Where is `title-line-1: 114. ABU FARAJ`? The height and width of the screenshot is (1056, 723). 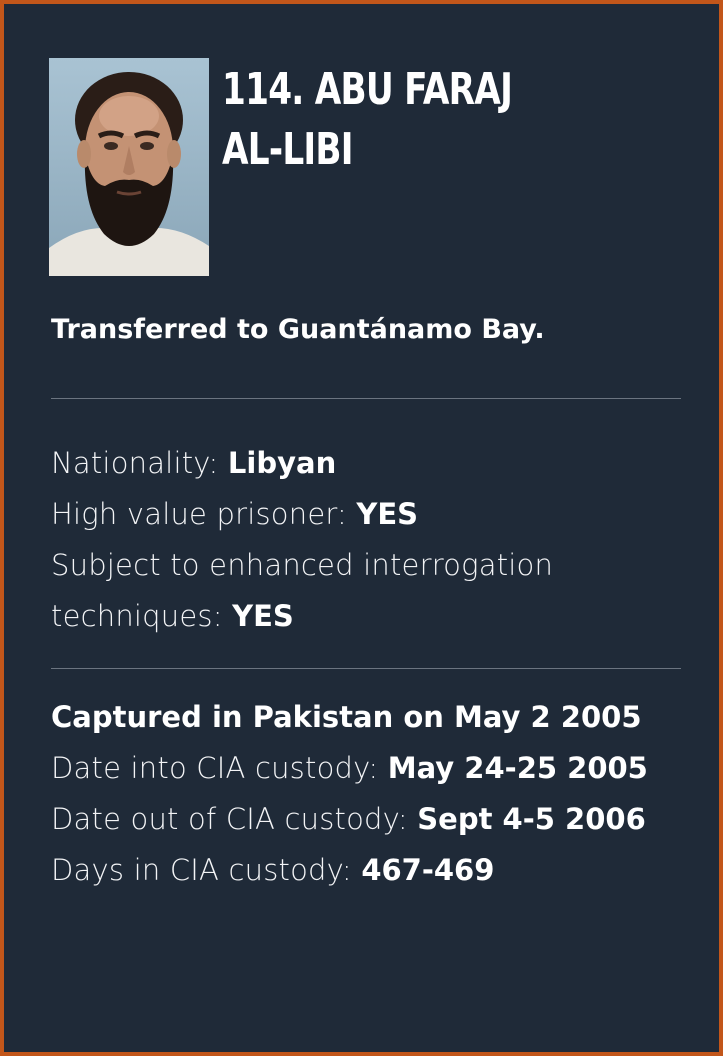 title-line-1: 114. ABU FARAJ is located at coordinates (367, 89).